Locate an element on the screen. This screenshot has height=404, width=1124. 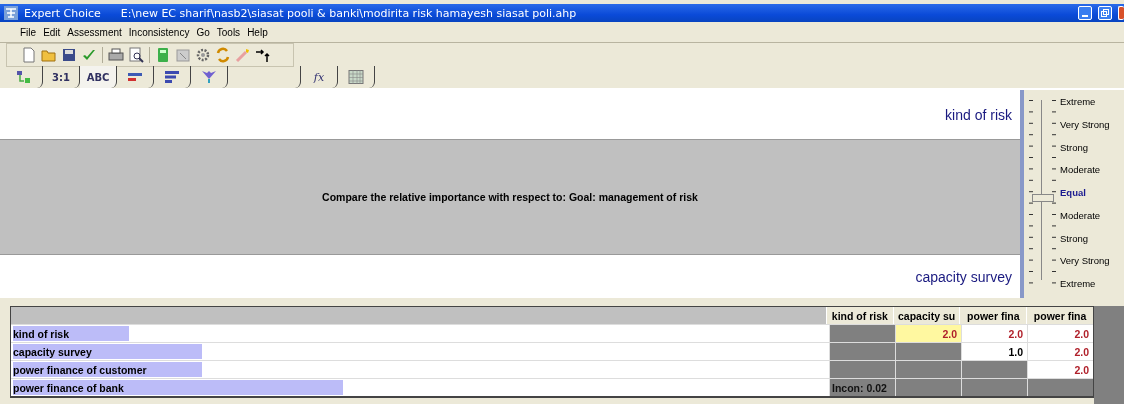
app-title: Expert Choice is located at coordinates (62, 13).